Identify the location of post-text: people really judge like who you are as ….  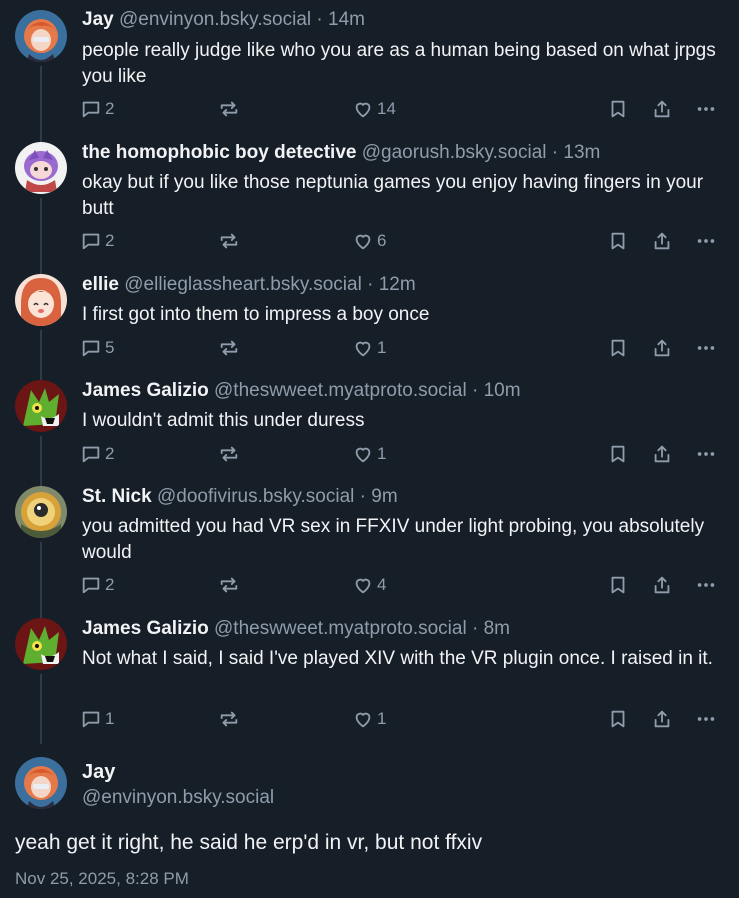
(399, 63).